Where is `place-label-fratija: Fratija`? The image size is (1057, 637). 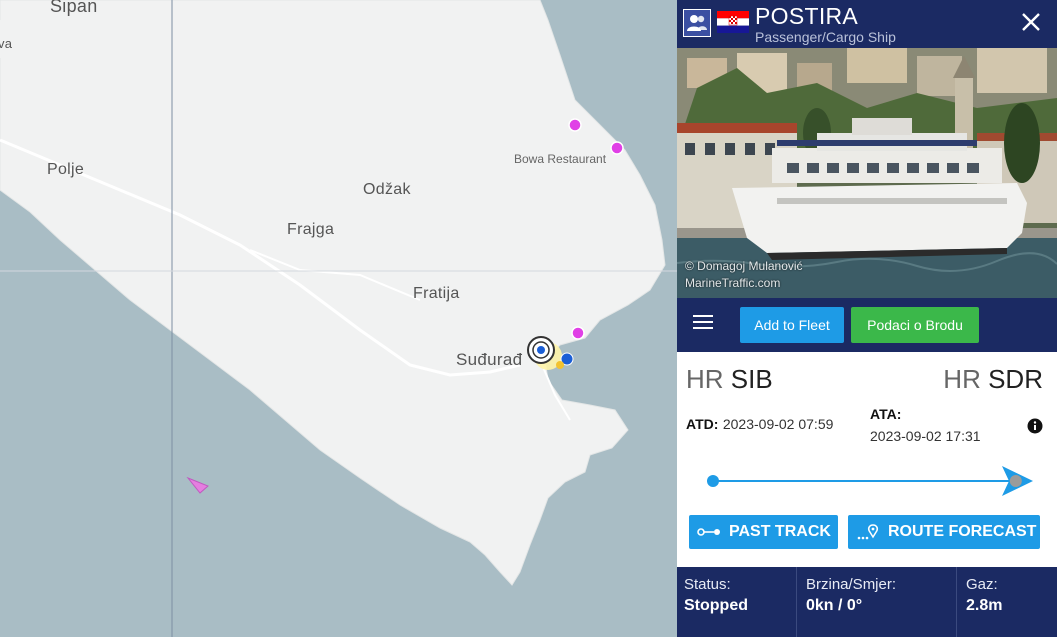 place-label-fratija: Fratija is located at coordinates (436, 293).